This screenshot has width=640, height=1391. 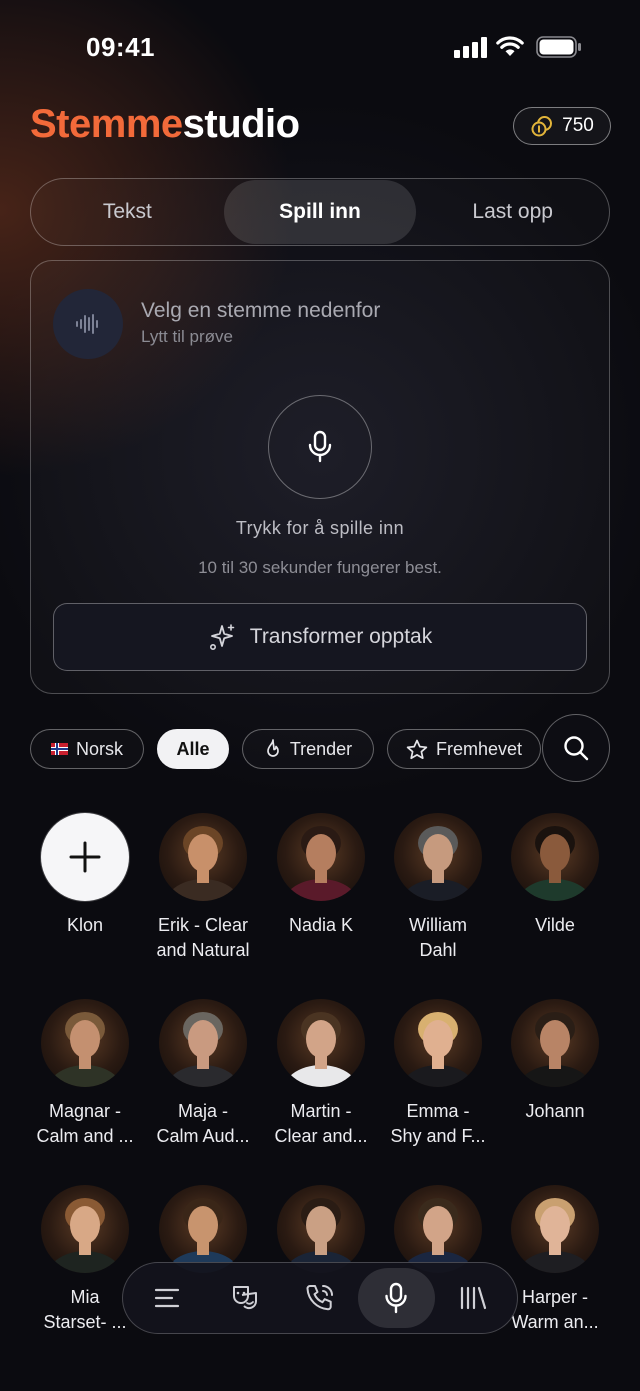 I want to click on language-filter-chip: Norsk, so click(x=87, y=749).